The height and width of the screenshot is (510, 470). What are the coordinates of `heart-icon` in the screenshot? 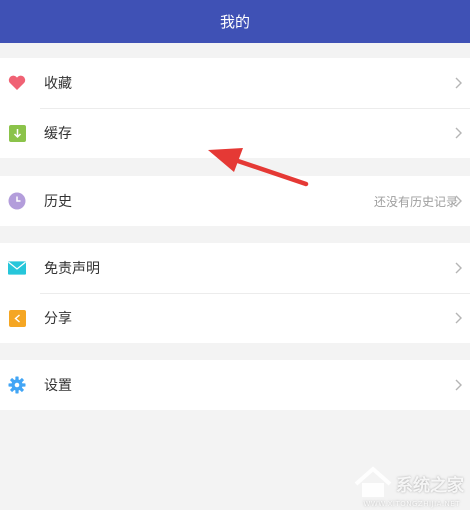 It's located at (17, 83).